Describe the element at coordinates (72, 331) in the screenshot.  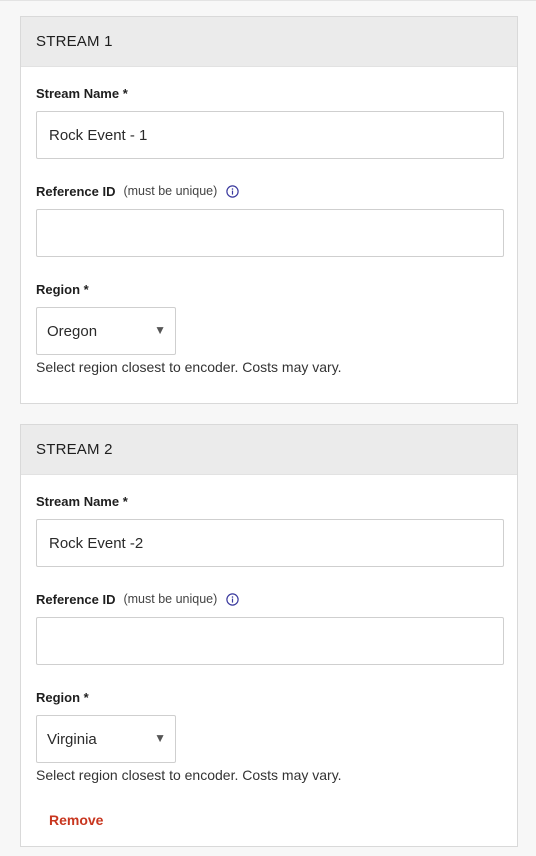
I see `region-selected-value: Oregon` at that location.